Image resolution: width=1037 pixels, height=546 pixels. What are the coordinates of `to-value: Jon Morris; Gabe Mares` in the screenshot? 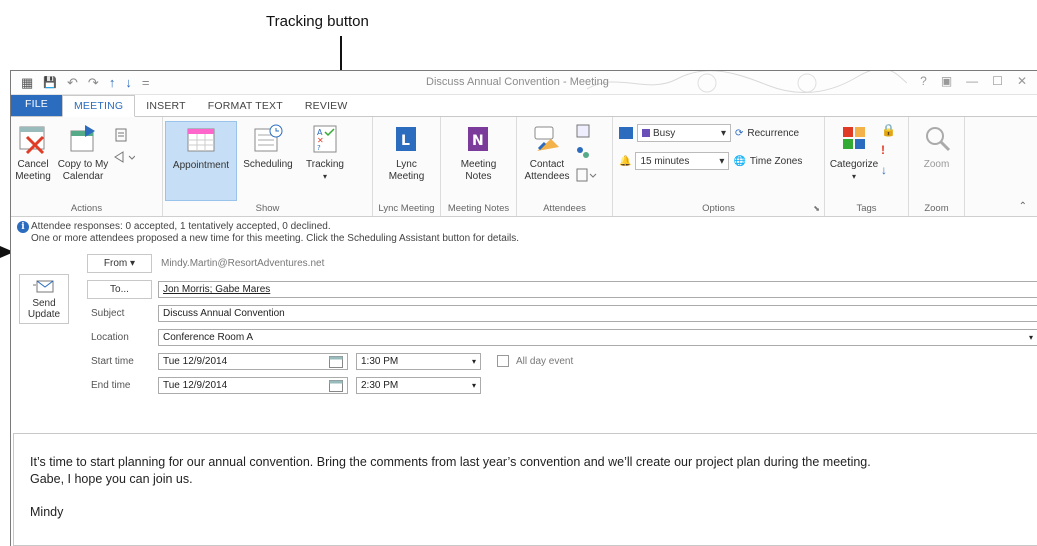 It's located at (217, 289).